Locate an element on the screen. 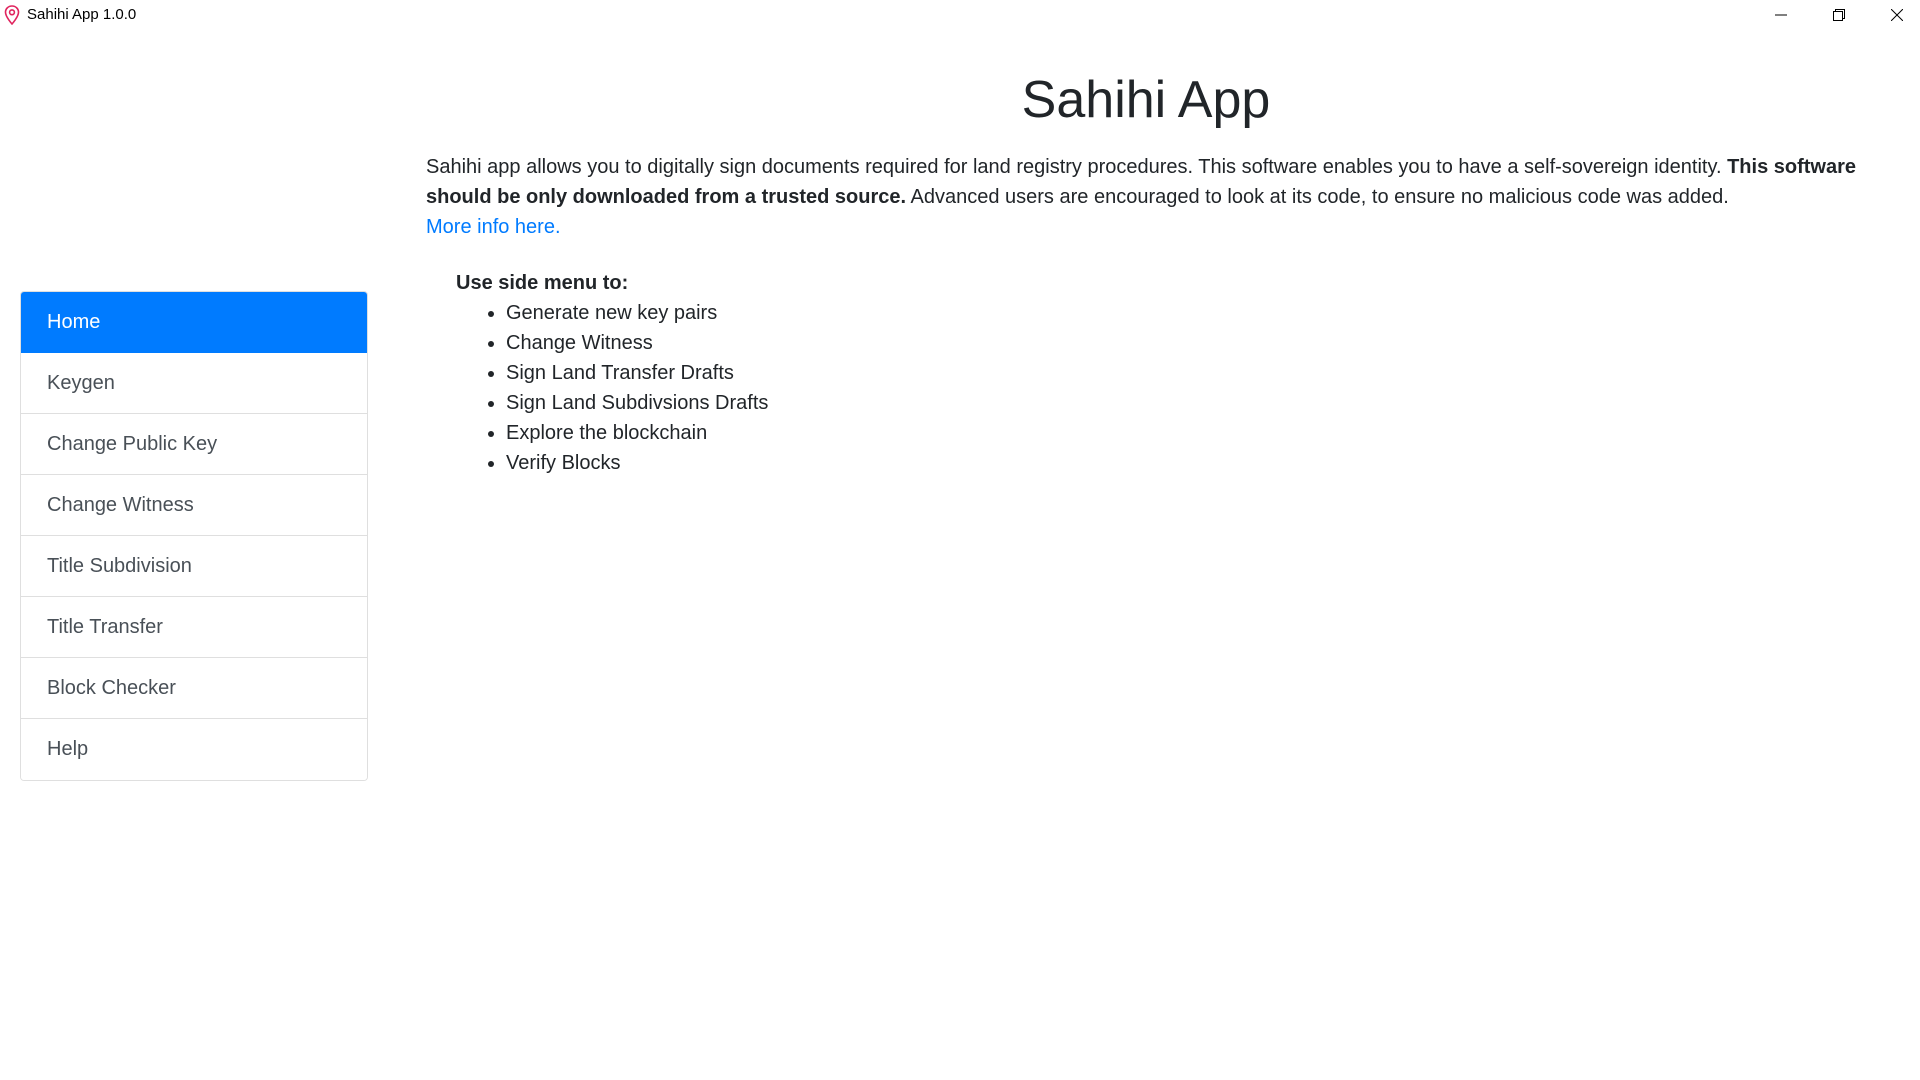 The image size is (1920, 1080). menu-heading: Use side menu to: is located at coordinates (542, 283).